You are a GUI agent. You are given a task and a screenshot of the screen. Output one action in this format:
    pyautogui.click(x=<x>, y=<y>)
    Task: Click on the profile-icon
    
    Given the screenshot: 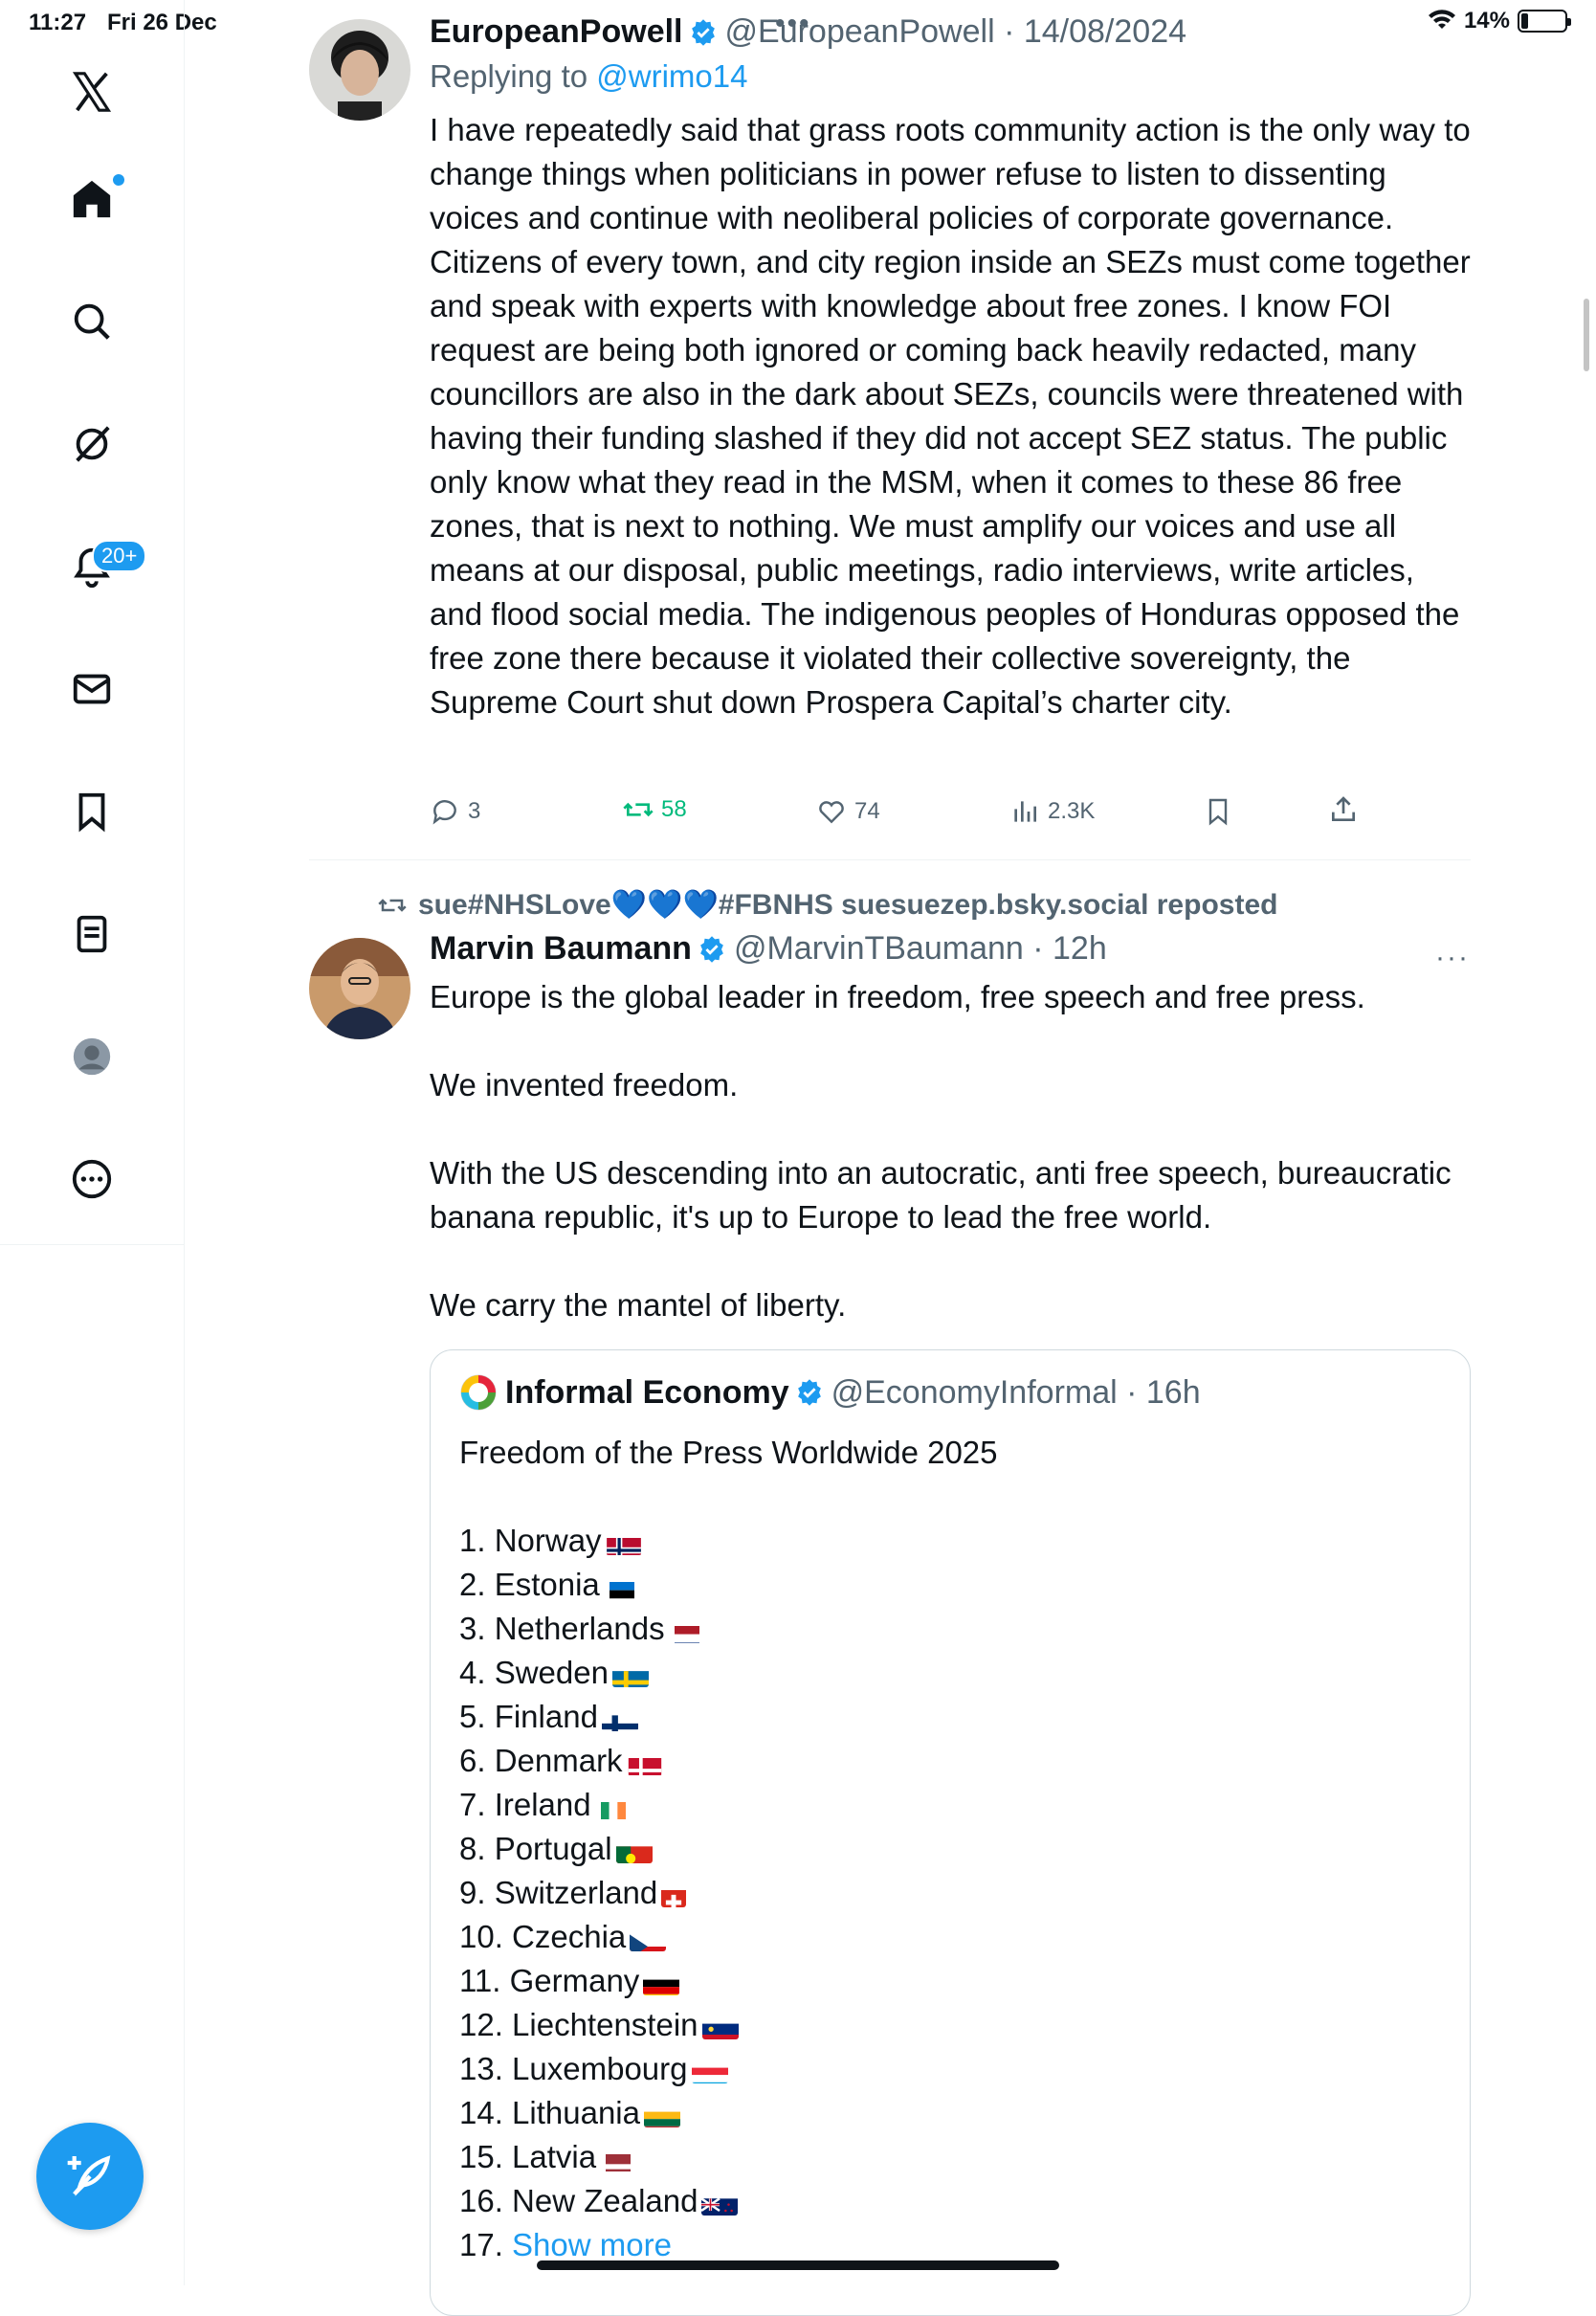 What is the action you would take?
    pyautogui.click(x=92, y=1056)
    